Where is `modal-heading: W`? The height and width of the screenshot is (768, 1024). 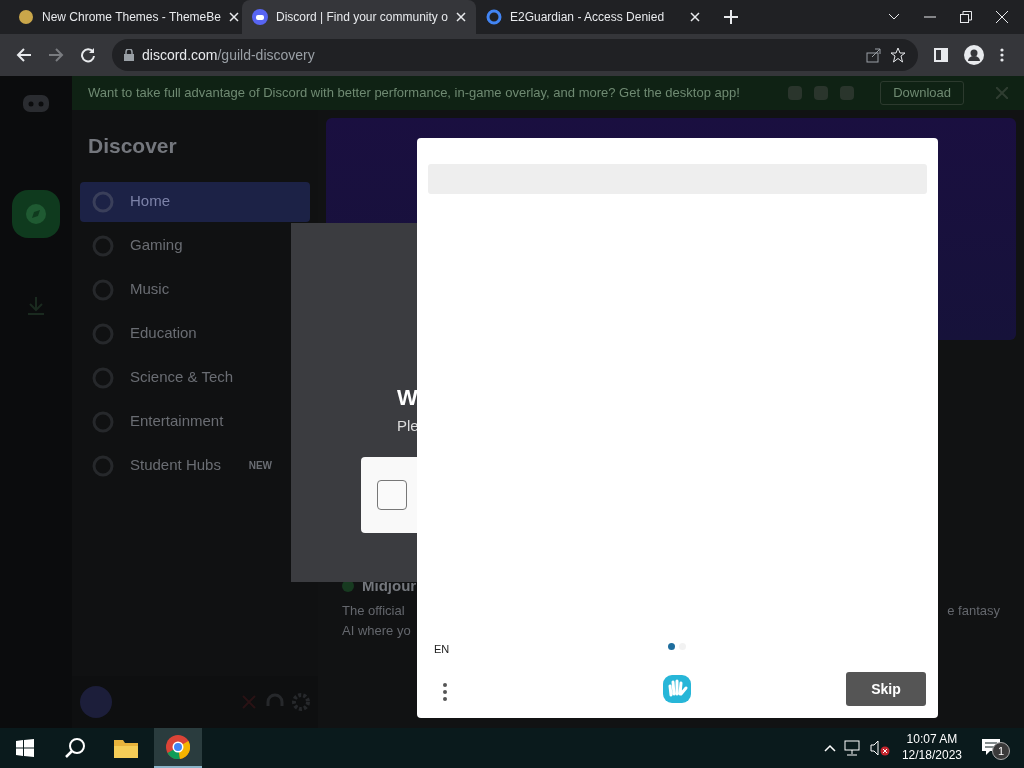
modal-heading: W is located at coordinates (407, 398).